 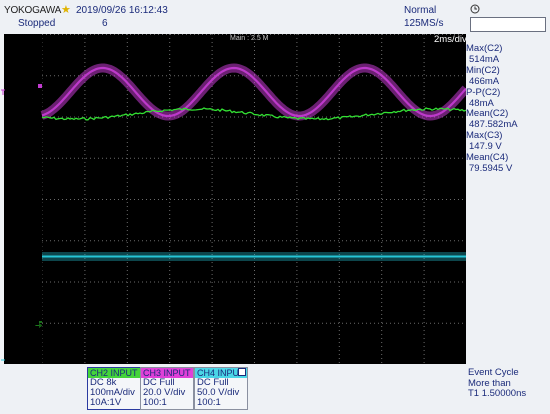 I want to click on measure-label: P-P(C2), so click(x=483, y=92).